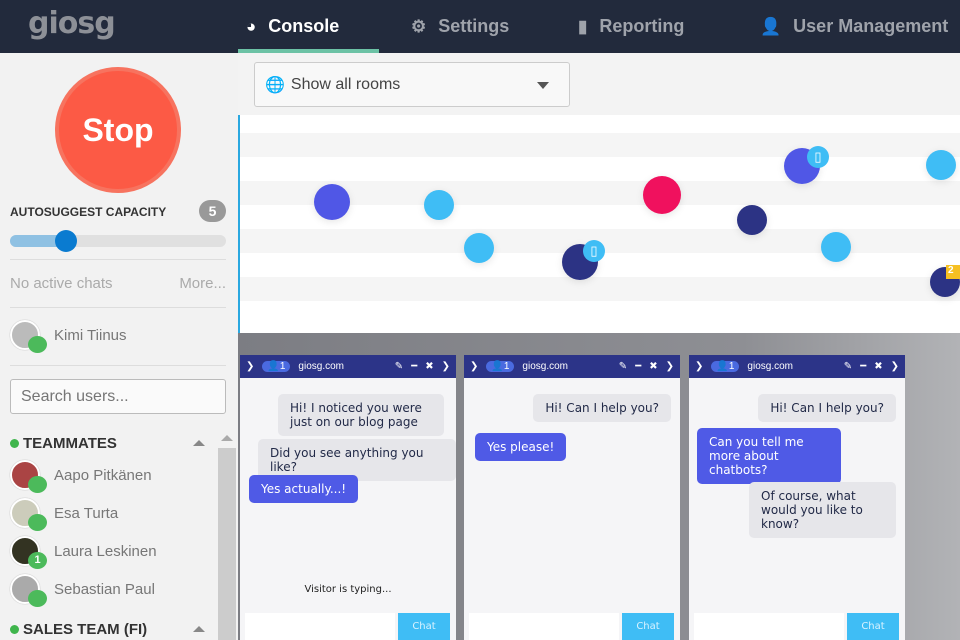 The image size is (960, 640). Describe the element at coordinates (227, 544) in the screenshot. I see `scrollbar` at that location.